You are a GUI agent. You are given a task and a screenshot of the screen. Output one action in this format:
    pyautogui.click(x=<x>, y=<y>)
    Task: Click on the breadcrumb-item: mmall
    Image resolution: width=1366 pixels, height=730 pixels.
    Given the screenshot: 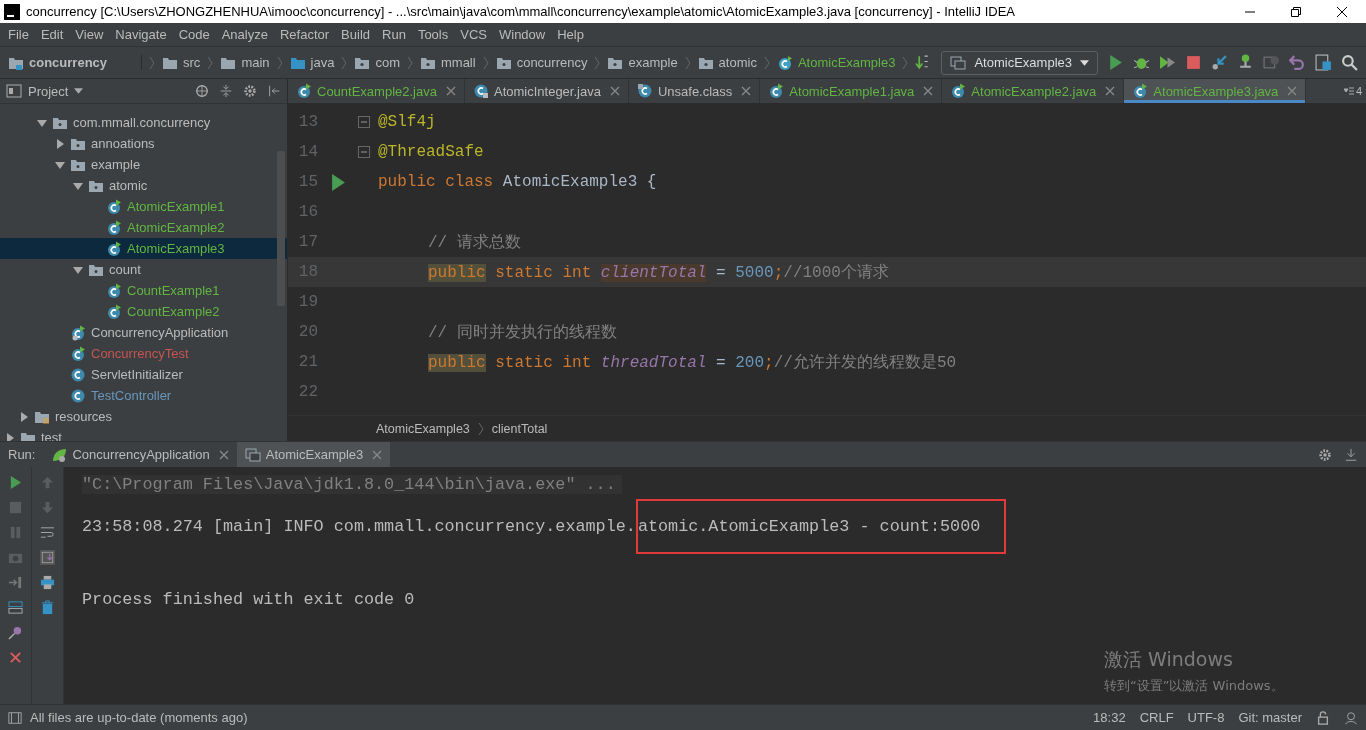 What is the action you would take?
    pyautogui.click(x=458, y=62)
    